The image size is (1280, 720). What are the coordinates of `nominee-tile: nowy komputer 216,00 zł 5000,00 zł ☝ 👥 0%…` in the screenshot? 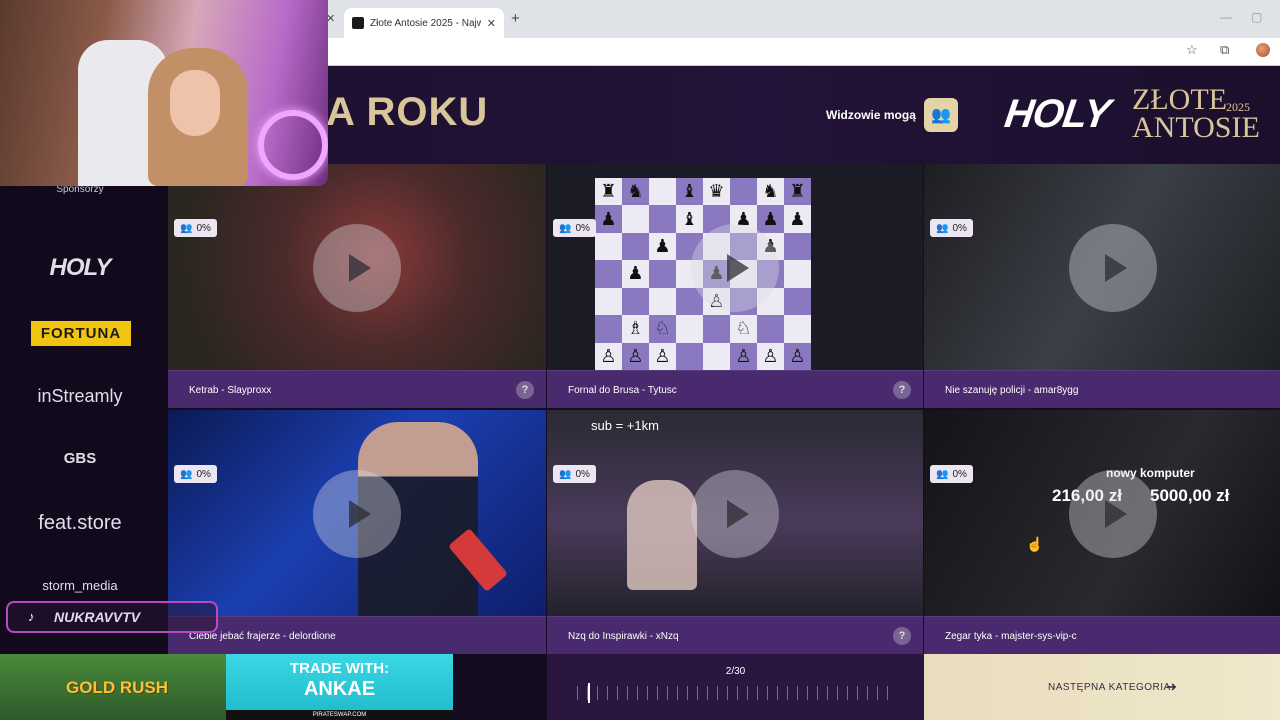 It's located at (1102, 532).